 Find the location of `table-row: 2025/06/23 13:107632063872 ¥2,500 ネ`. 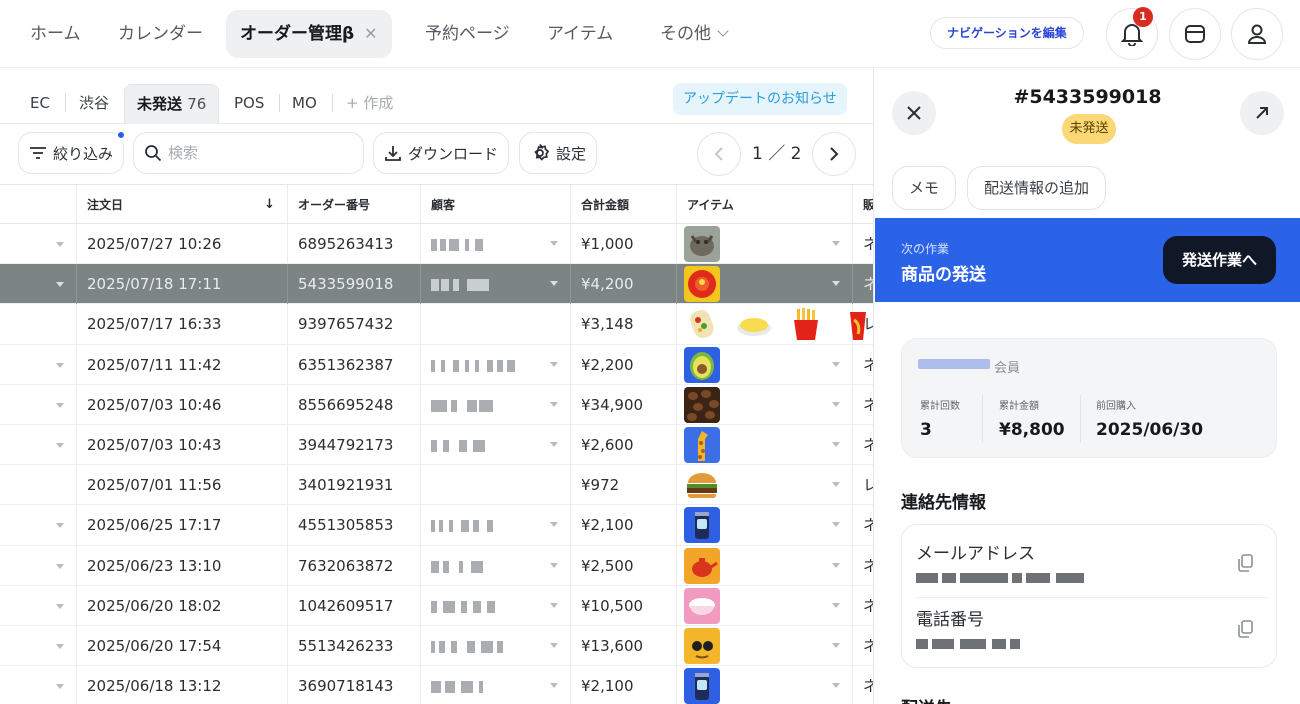

table-row: 2025/06/23 13:107632063872 ¥2,500 ネ is located at coordinates (436, 565).